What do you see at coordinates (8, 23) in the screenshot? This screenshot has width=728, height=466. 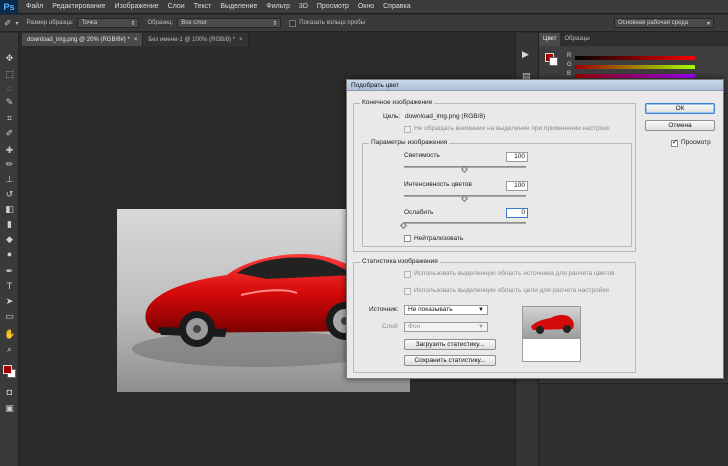 I see `eyedropper-icon: ✐` at bounding box center [8, 23].